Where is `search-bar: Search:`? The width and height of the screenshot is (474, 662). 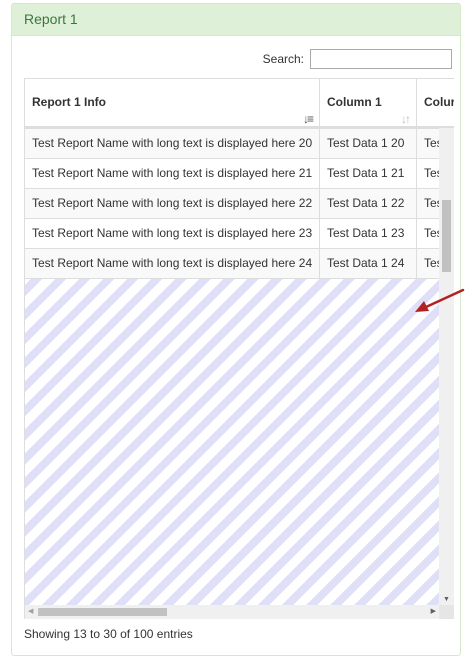
search-bar: Search: is located at coordinates (357, 59).